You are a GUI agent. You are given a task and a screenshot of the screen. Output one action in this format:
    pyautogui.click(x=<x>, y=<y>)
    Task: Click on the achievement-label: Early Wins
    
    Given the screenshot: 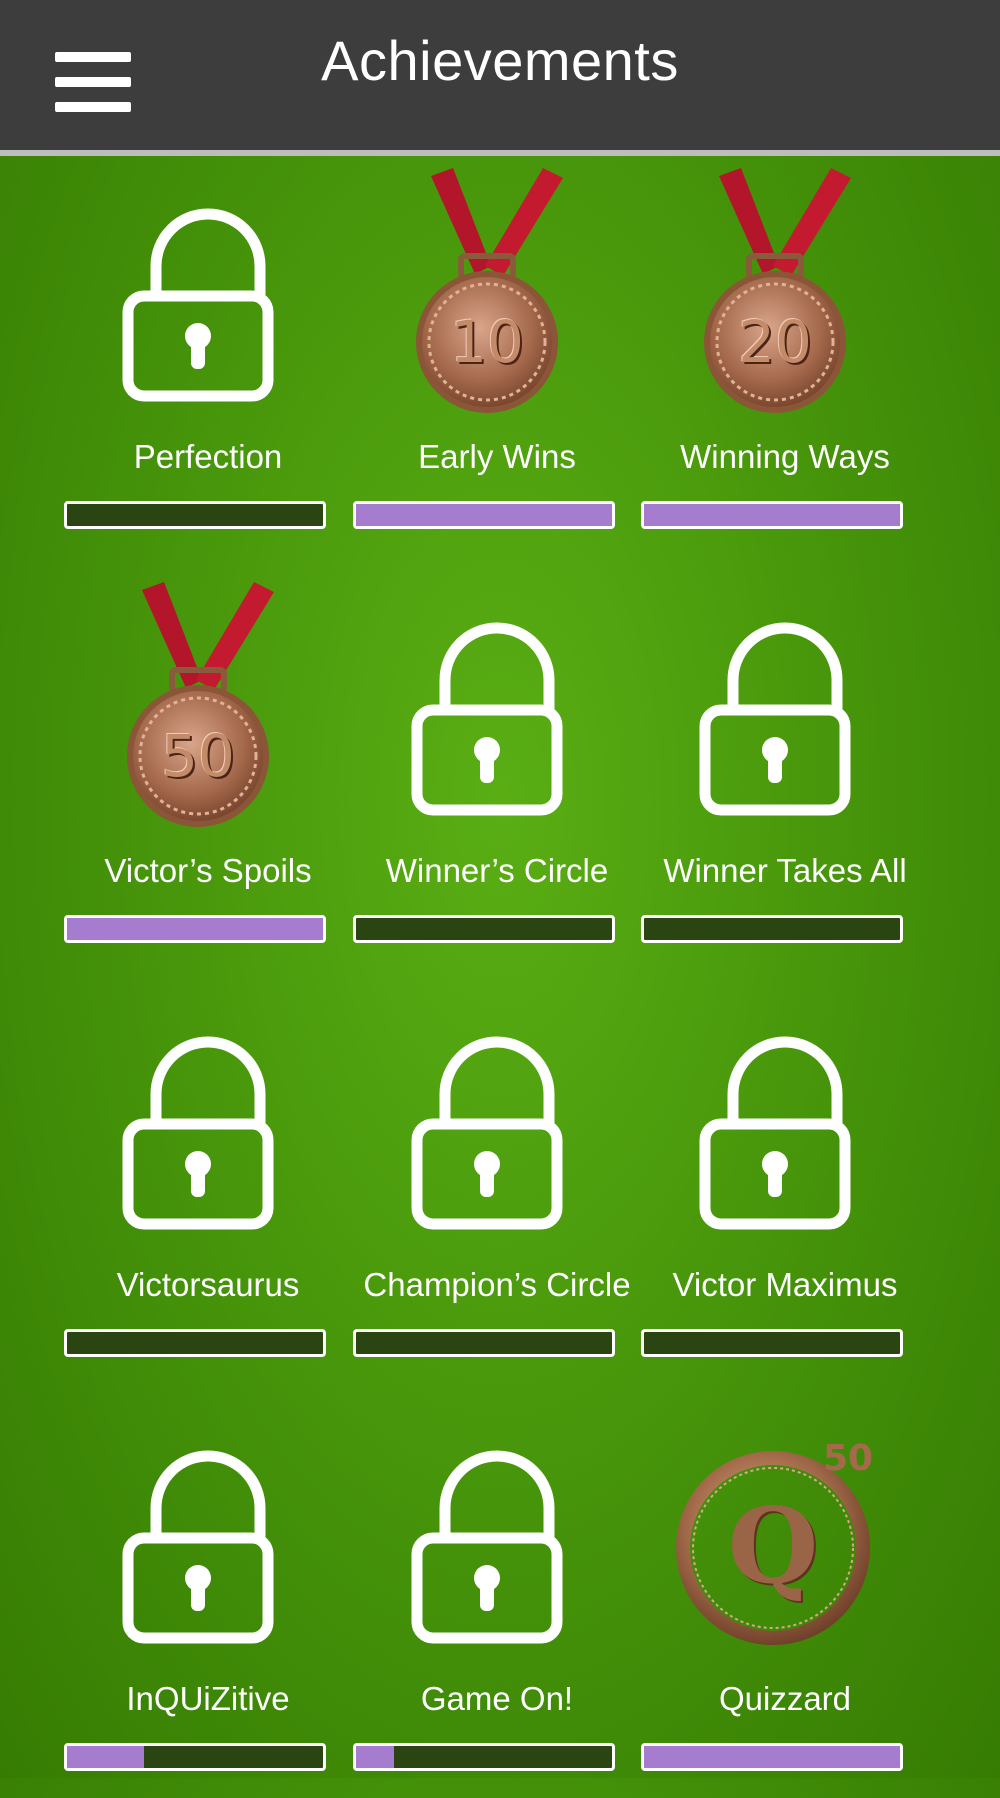 What is the action you would take?
    pyautogui.click(x=497, y=456)
    